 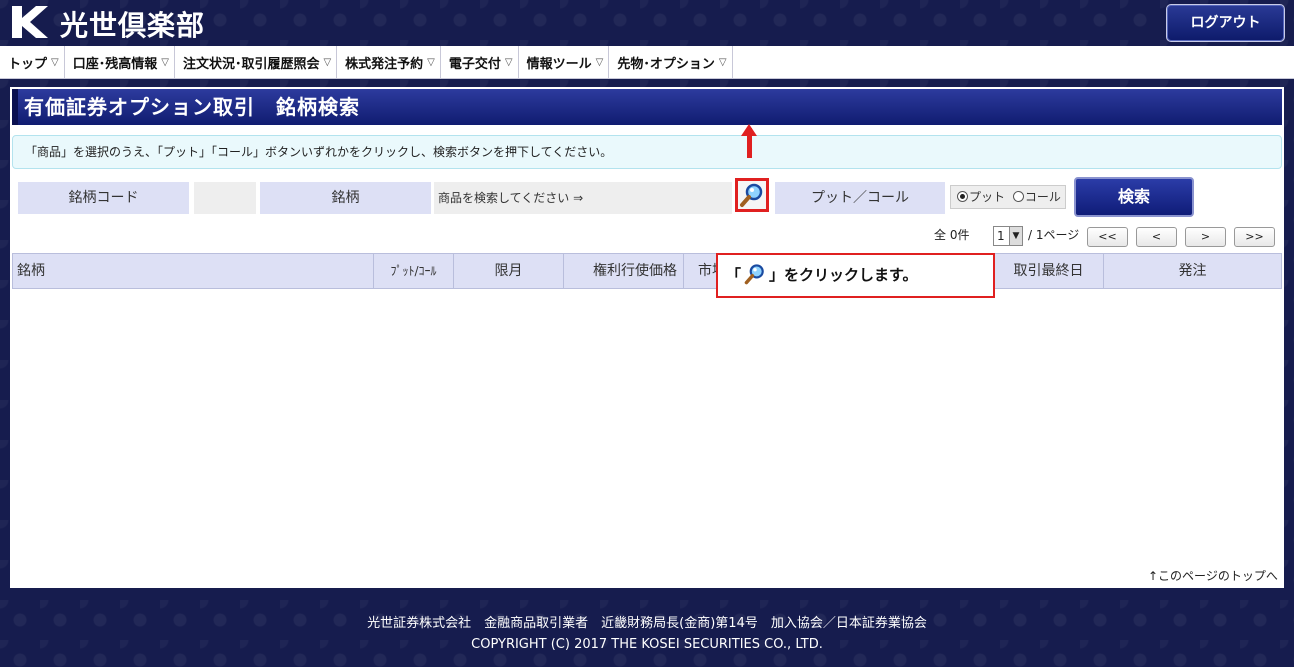 What do you see at coordinates (1015, 236) in the screenshot?
I see `chevron-down-icon: ▼` at bounding box center [1015, 236].